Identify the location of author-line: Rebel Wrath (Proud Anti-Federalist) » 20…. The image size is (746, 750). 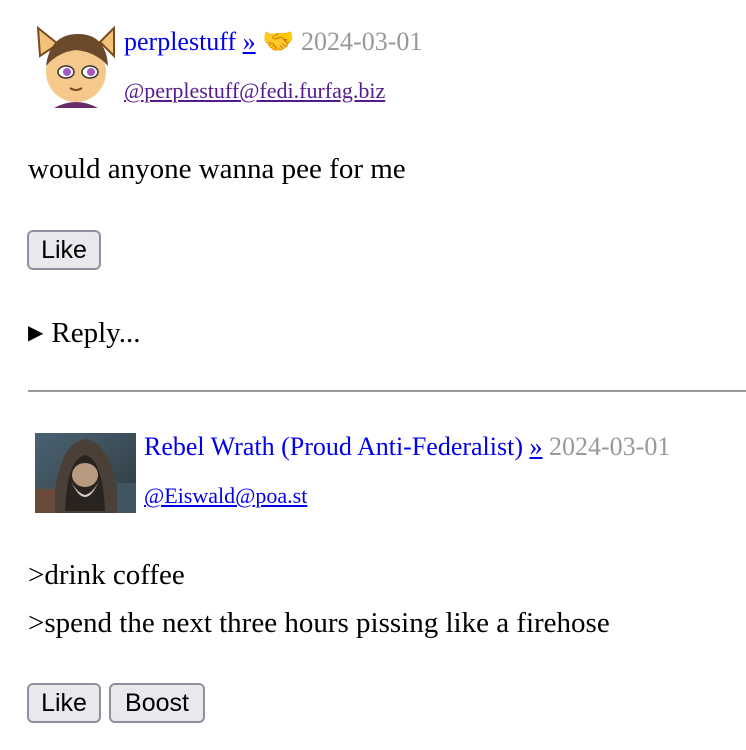
(407, 447).